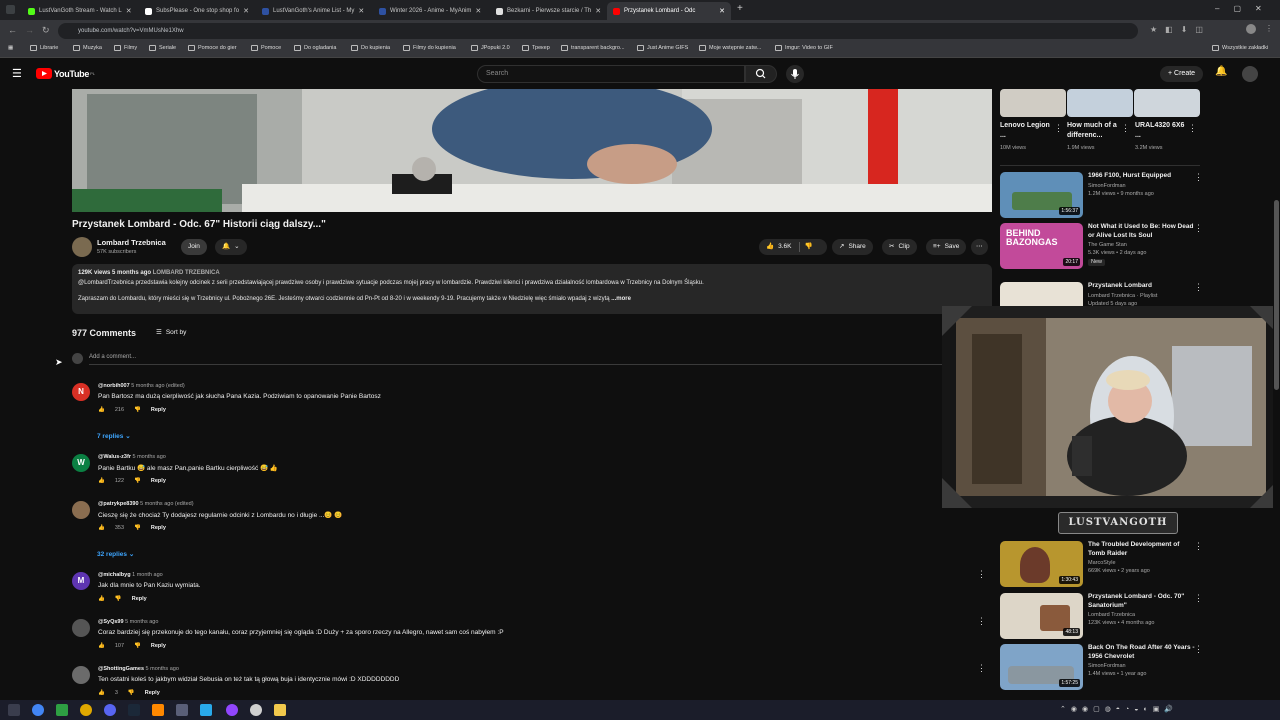 The image size is (1280, 720). I want to click on comment-author: @ShottingGames 5 months ago, so click(138, 669).